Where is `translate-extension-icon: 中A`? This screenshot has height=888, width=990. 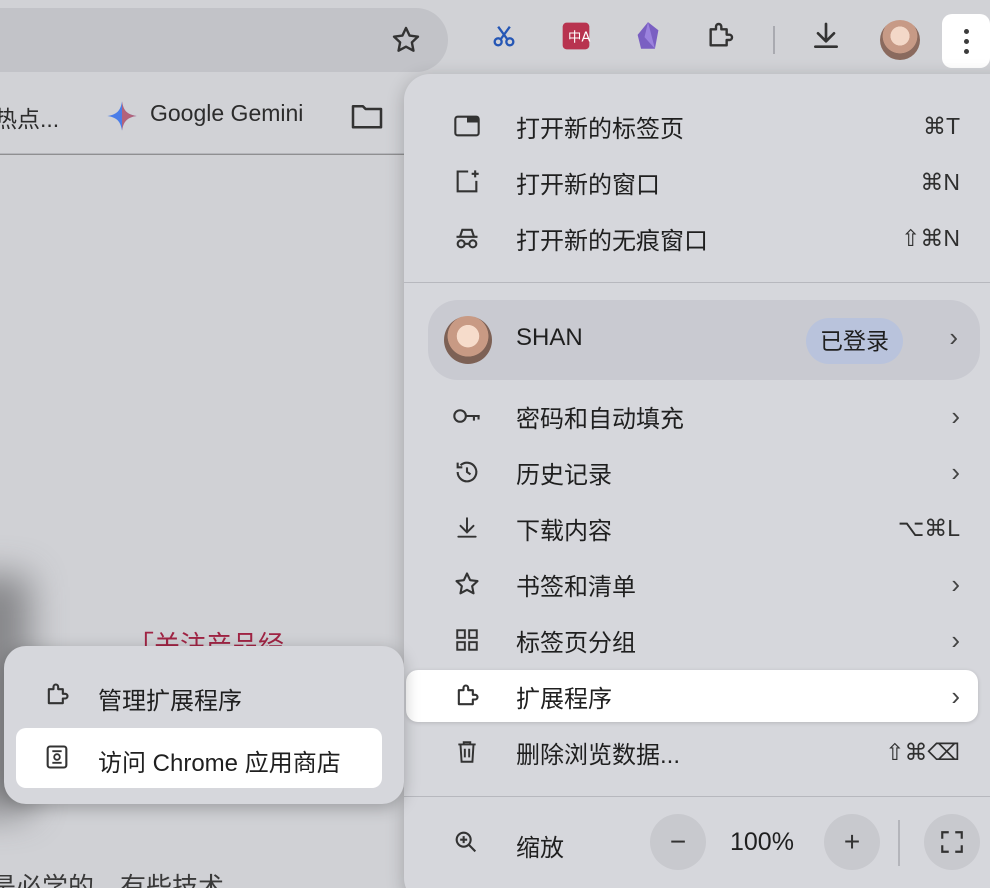 translate-extension-icon: 中A is located at coordinates (576, 36).